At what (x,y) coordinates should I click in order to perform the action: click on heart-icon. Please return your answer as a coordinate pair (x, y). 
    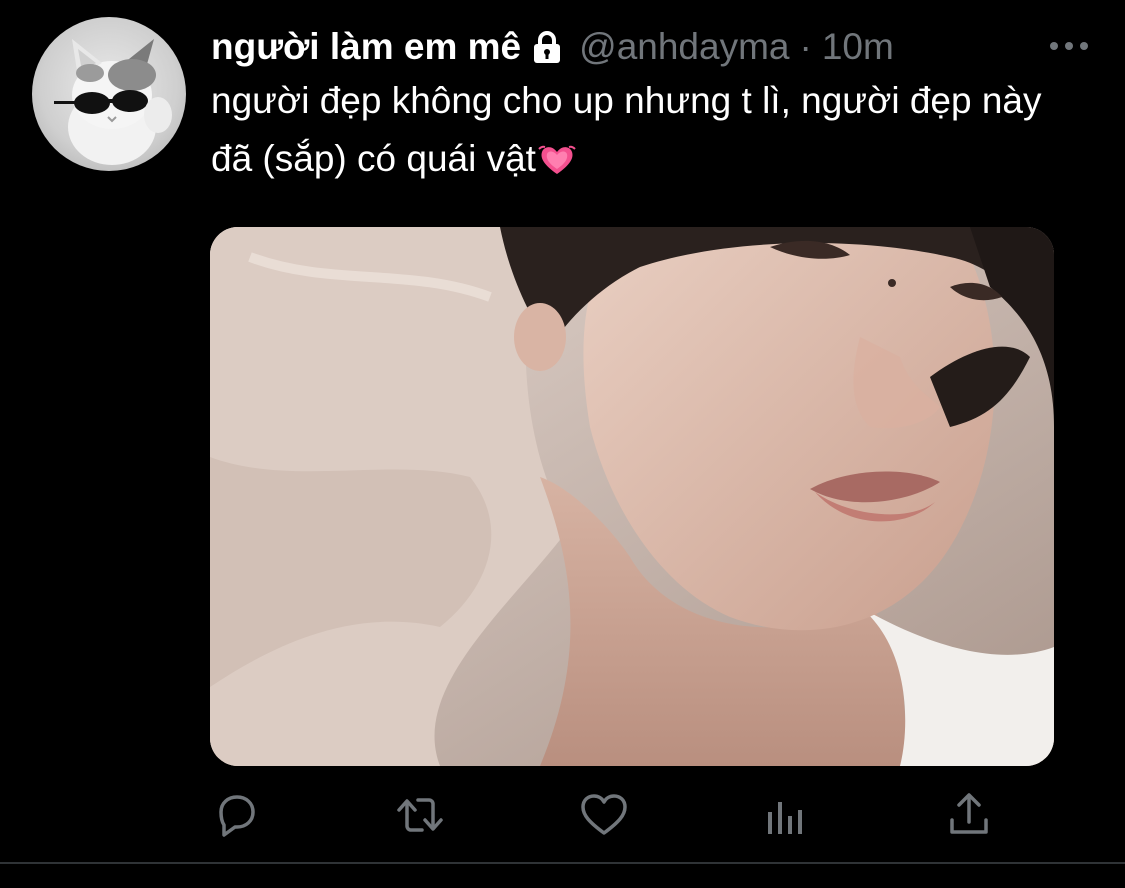
    Looking at the image, I should click on (604, 815).